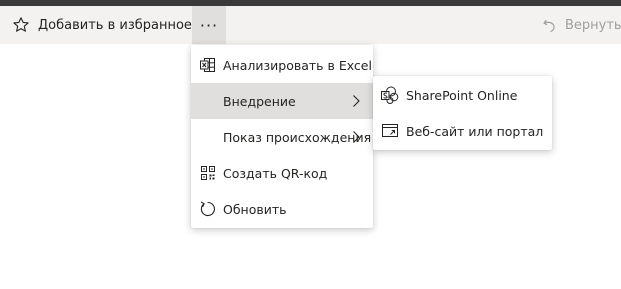 This screenshot has width=621, height=289. Describe the element at coordinates (259, 101) in the screenshot. I see `menu-item-label: Внедрение` at that location.